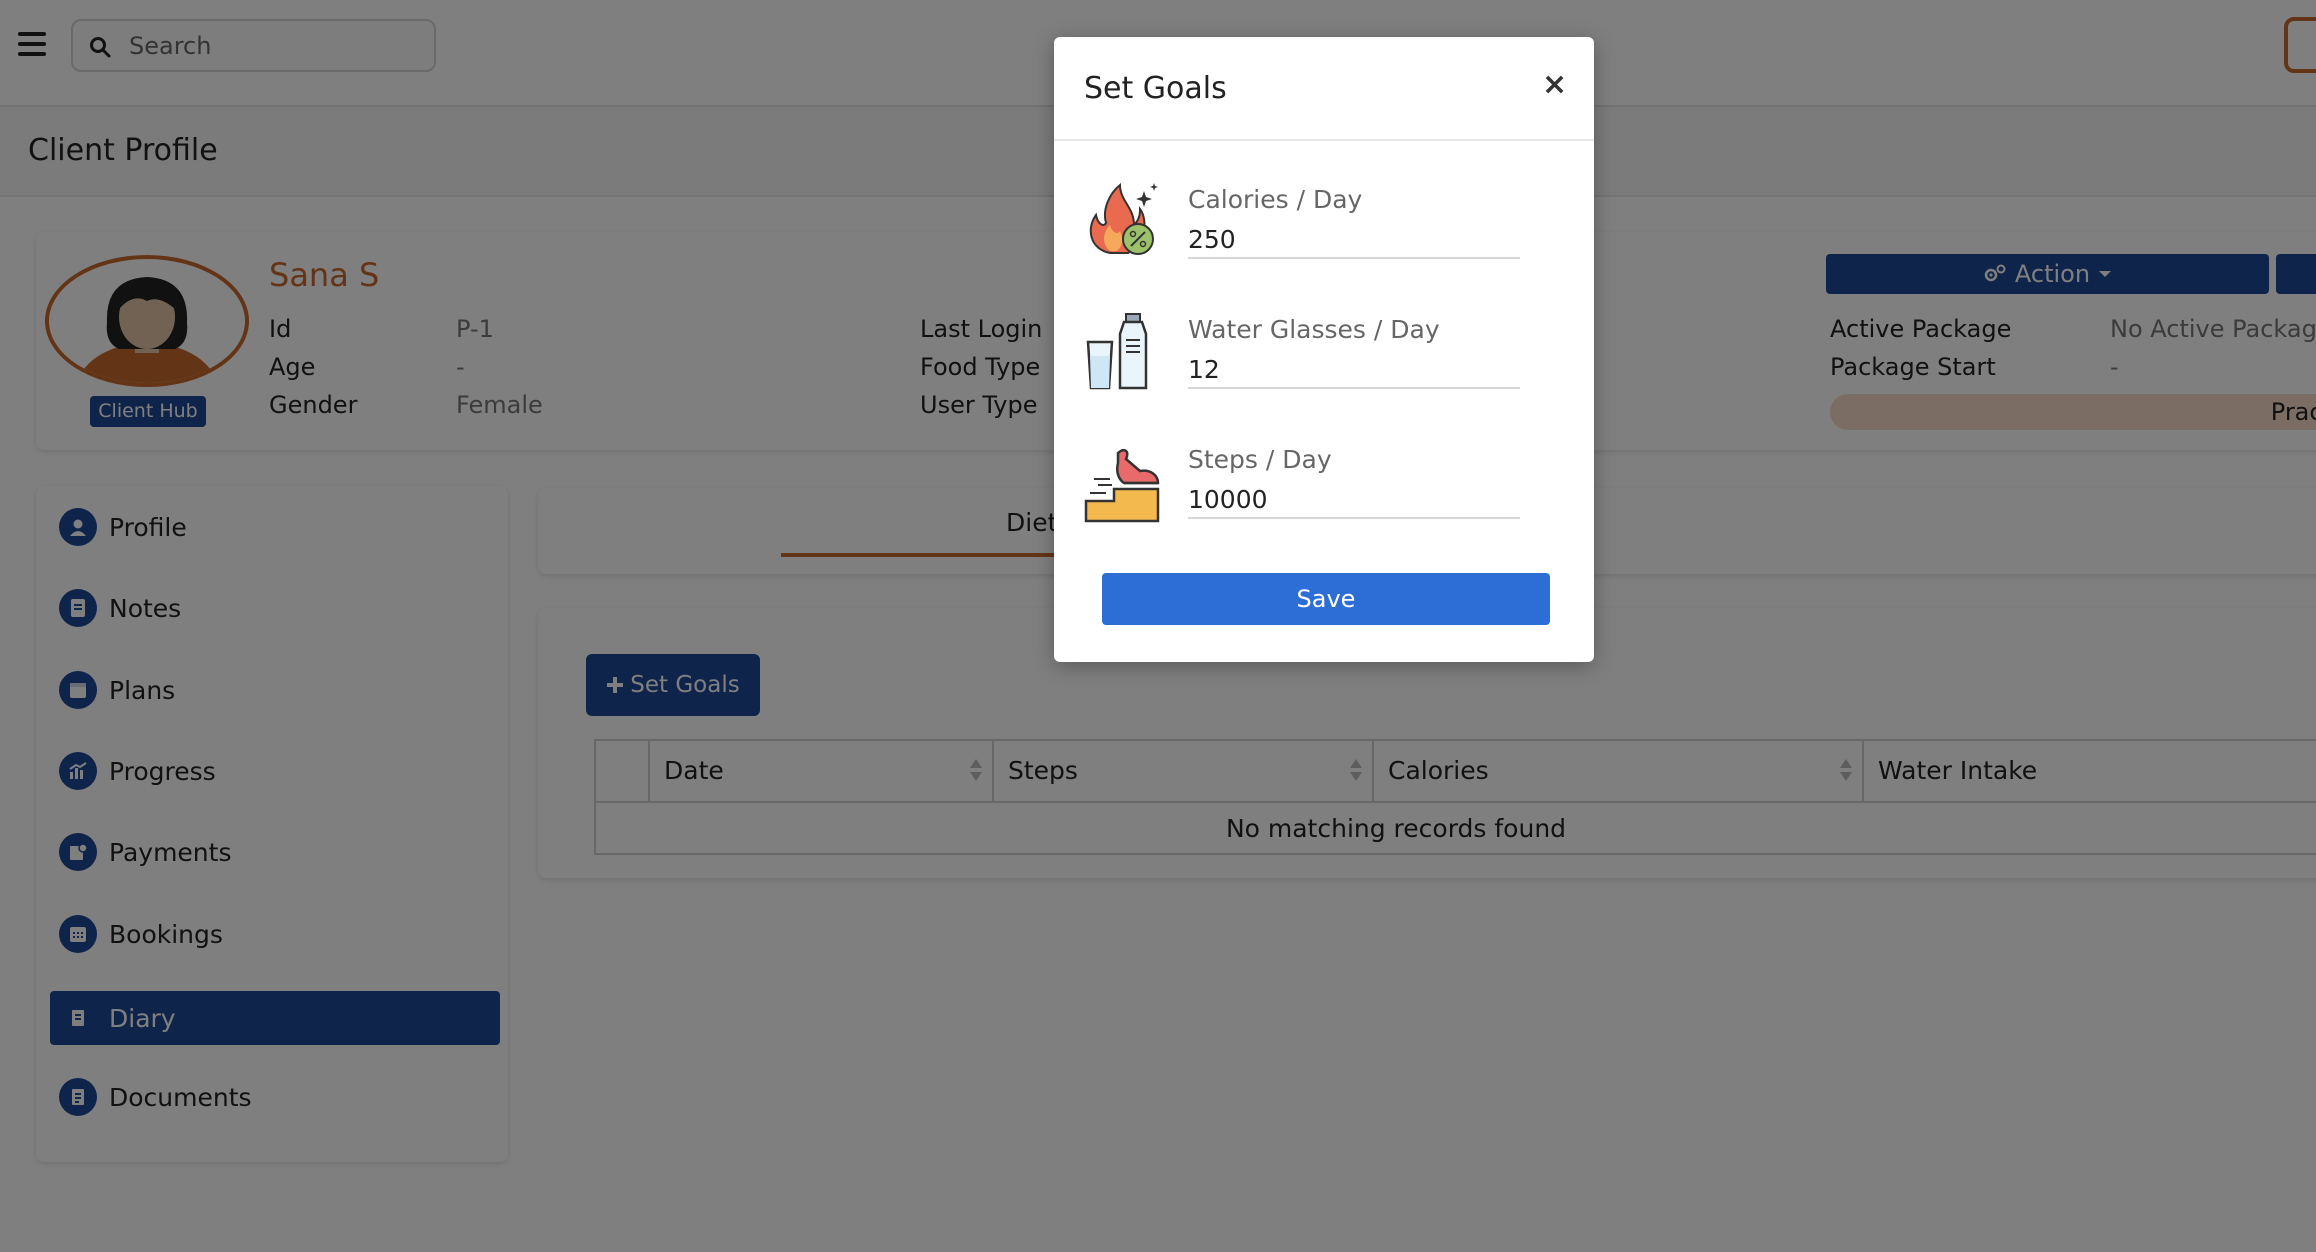 The image size is (2316, 1252). Describe the element at coordinates (1117, 351) in the screenshot. I see `water-icon` at that location.